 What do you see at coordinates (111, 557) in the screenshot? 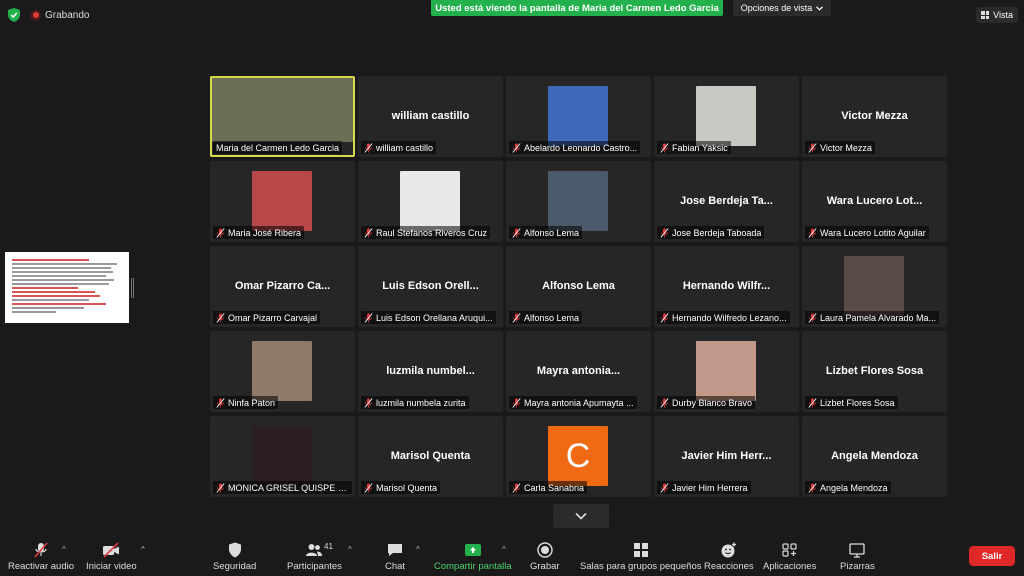
I see `start-video-button: Iniciar video` at bounding box center [111, 557].